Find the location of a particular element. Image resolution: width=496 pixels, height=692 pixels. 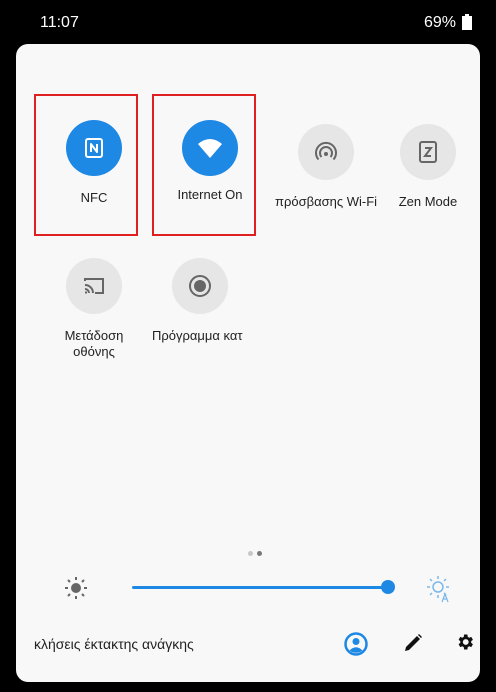

tile-cast-screen: Μετάδοση οθόνης is located at coordinates (94, 309).